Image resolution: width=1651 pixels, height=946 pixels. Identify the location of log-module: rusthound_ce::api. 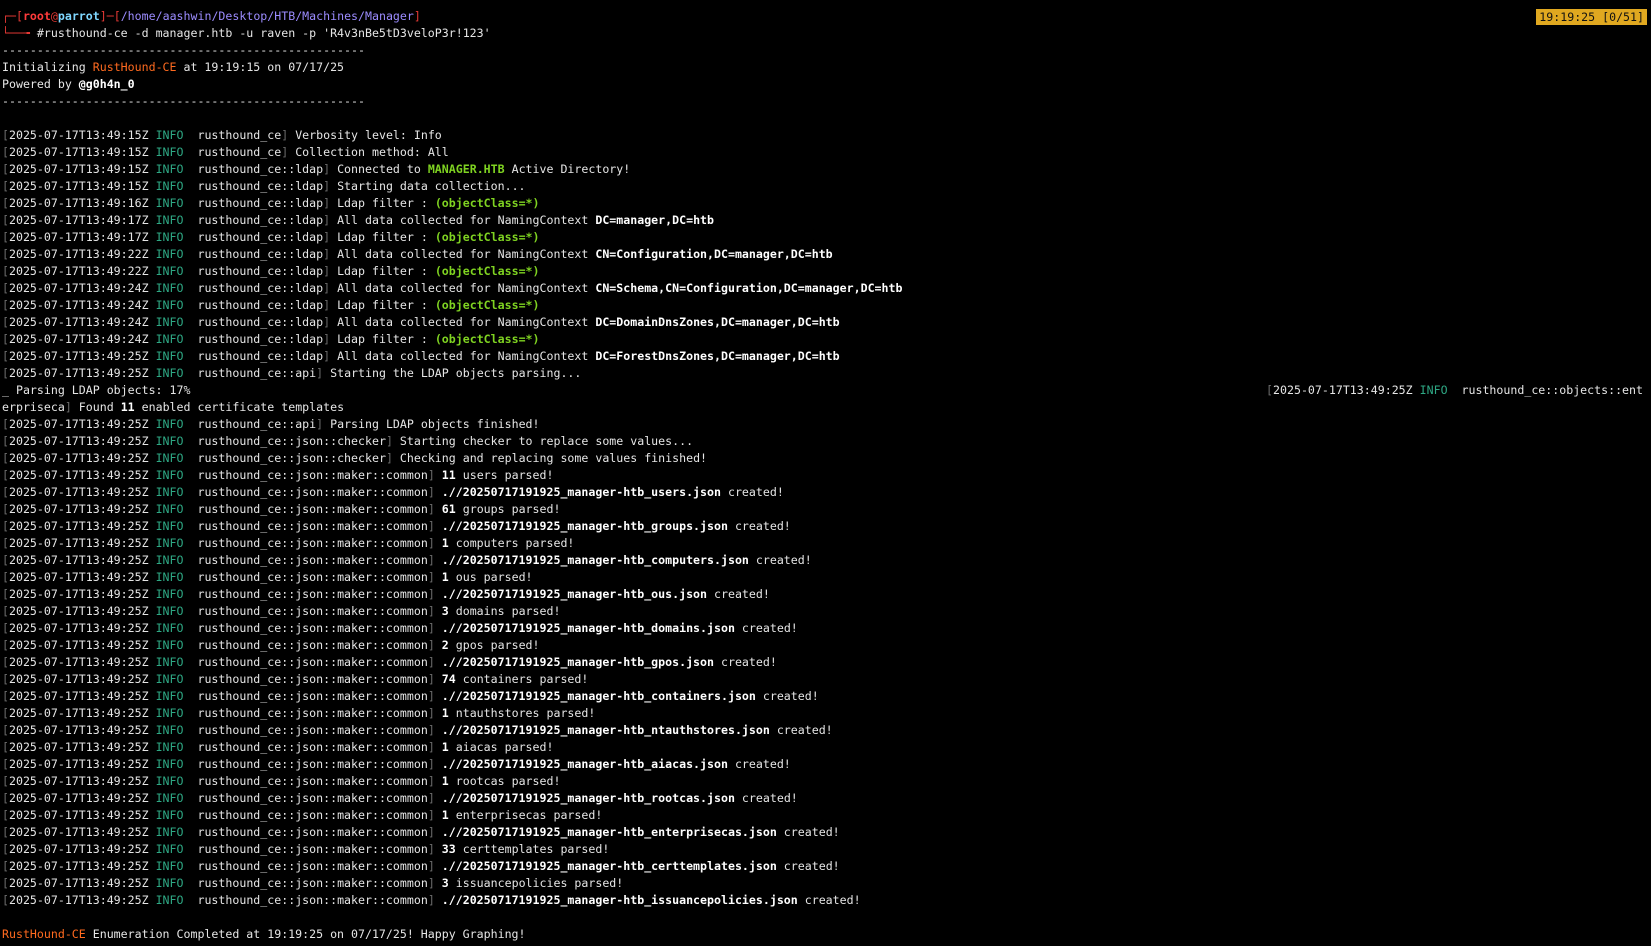
(257, 373).